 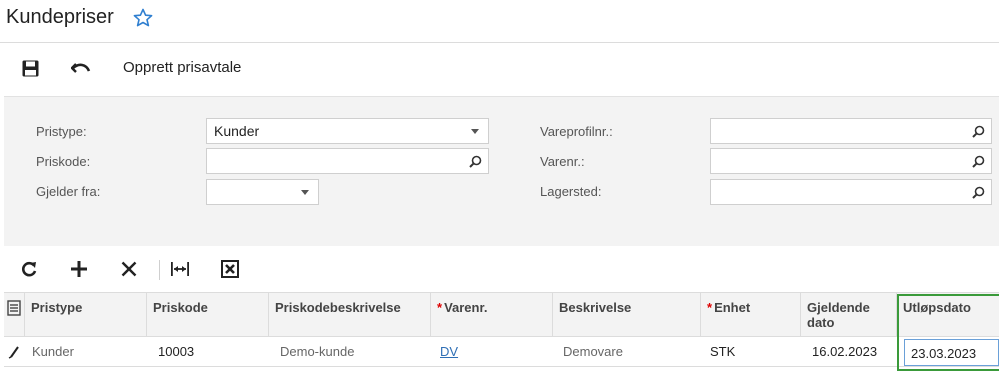 I want to click on add-icon, so click(x=79, y=269).